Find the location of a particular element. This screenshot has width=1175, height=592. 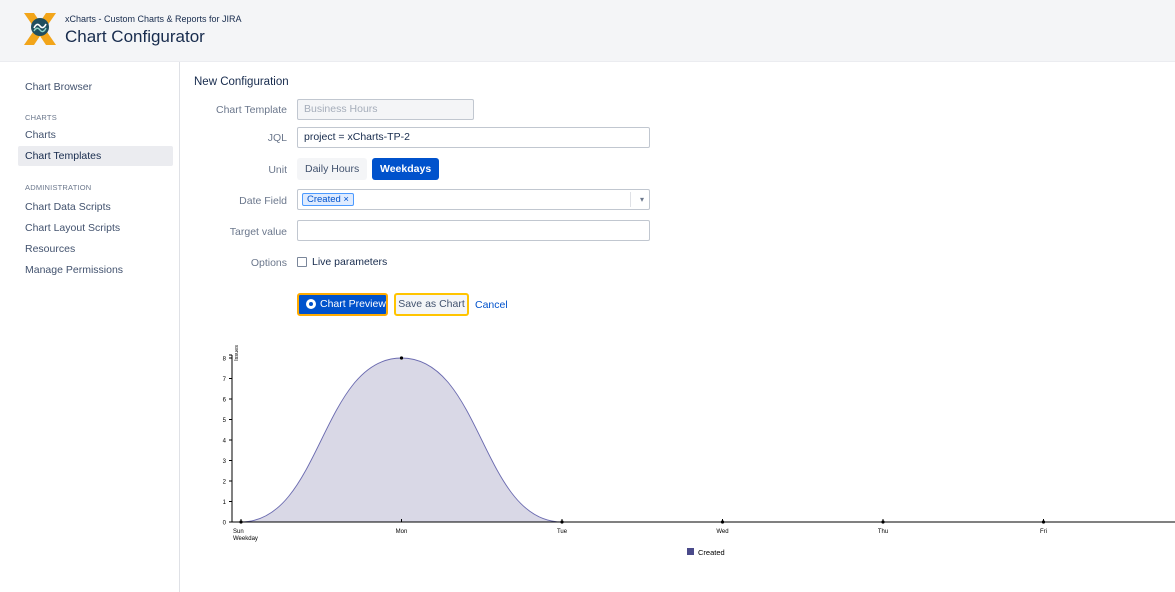

y-tick-label: 6 is located at coordinates (225, 401).